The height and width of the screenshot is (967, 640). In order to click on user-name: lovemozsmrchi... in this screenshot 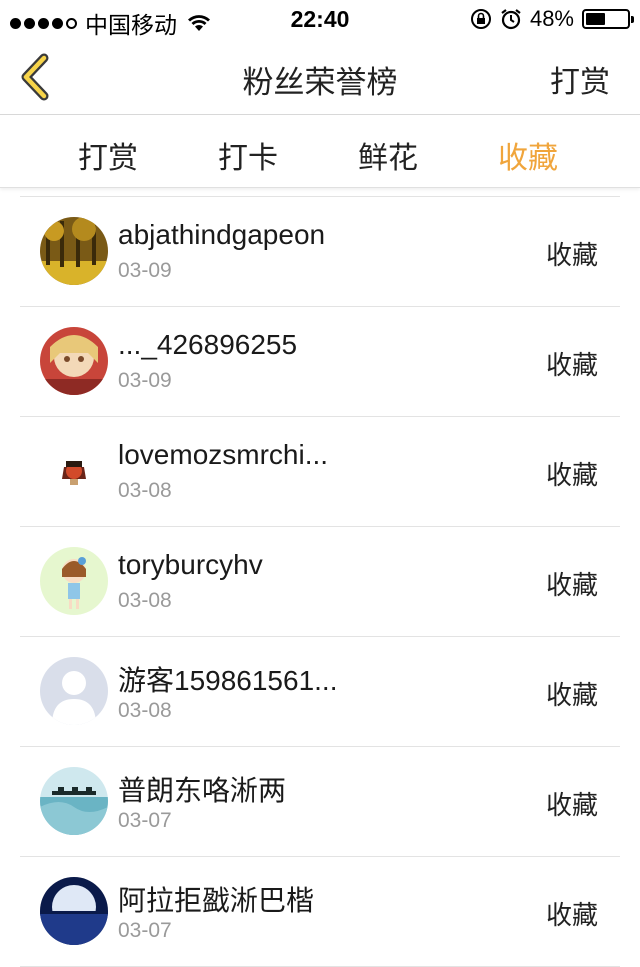, I will do `click(223, 454)`.